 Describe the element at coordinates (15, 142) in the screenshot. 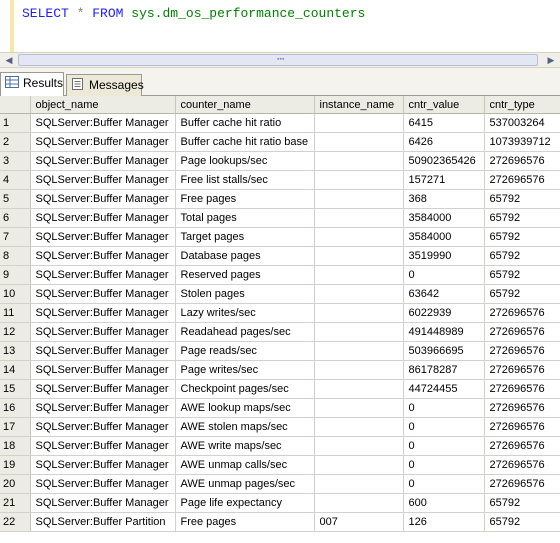

I see `row-number: 2` at that location.